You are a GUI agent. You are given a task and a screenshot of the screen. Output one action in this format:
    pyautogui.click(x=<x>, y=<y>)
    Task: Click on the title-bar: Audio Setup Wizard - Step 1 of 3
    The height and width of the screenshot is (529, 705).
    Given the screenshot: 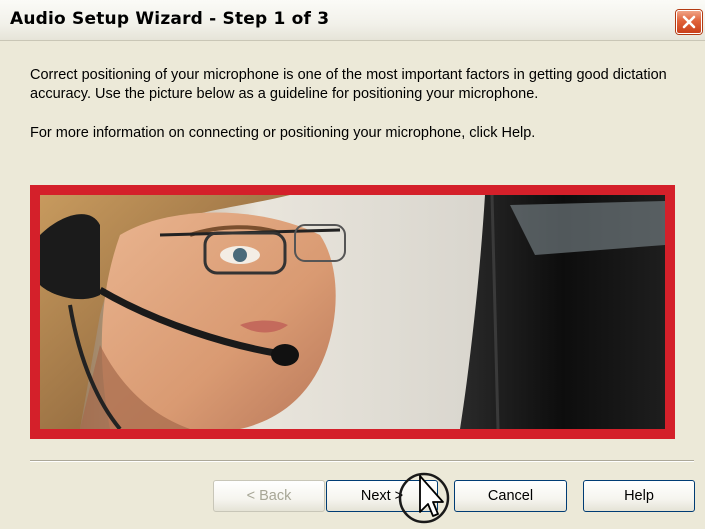 What is the action you would take?
    pyautogui.click(x=352, y=20)
    